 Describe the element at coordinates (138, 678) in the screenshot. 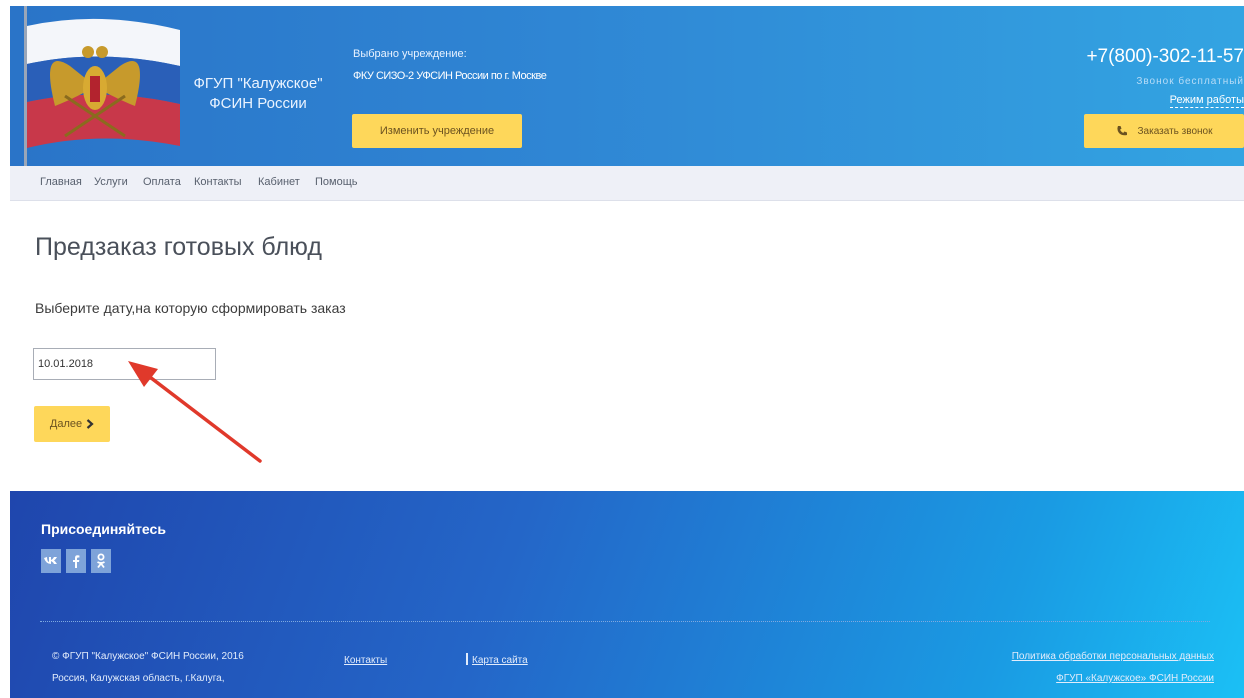

I see `copyright-line-2: Россия, Калужская область, г.Калуга,` at that location.